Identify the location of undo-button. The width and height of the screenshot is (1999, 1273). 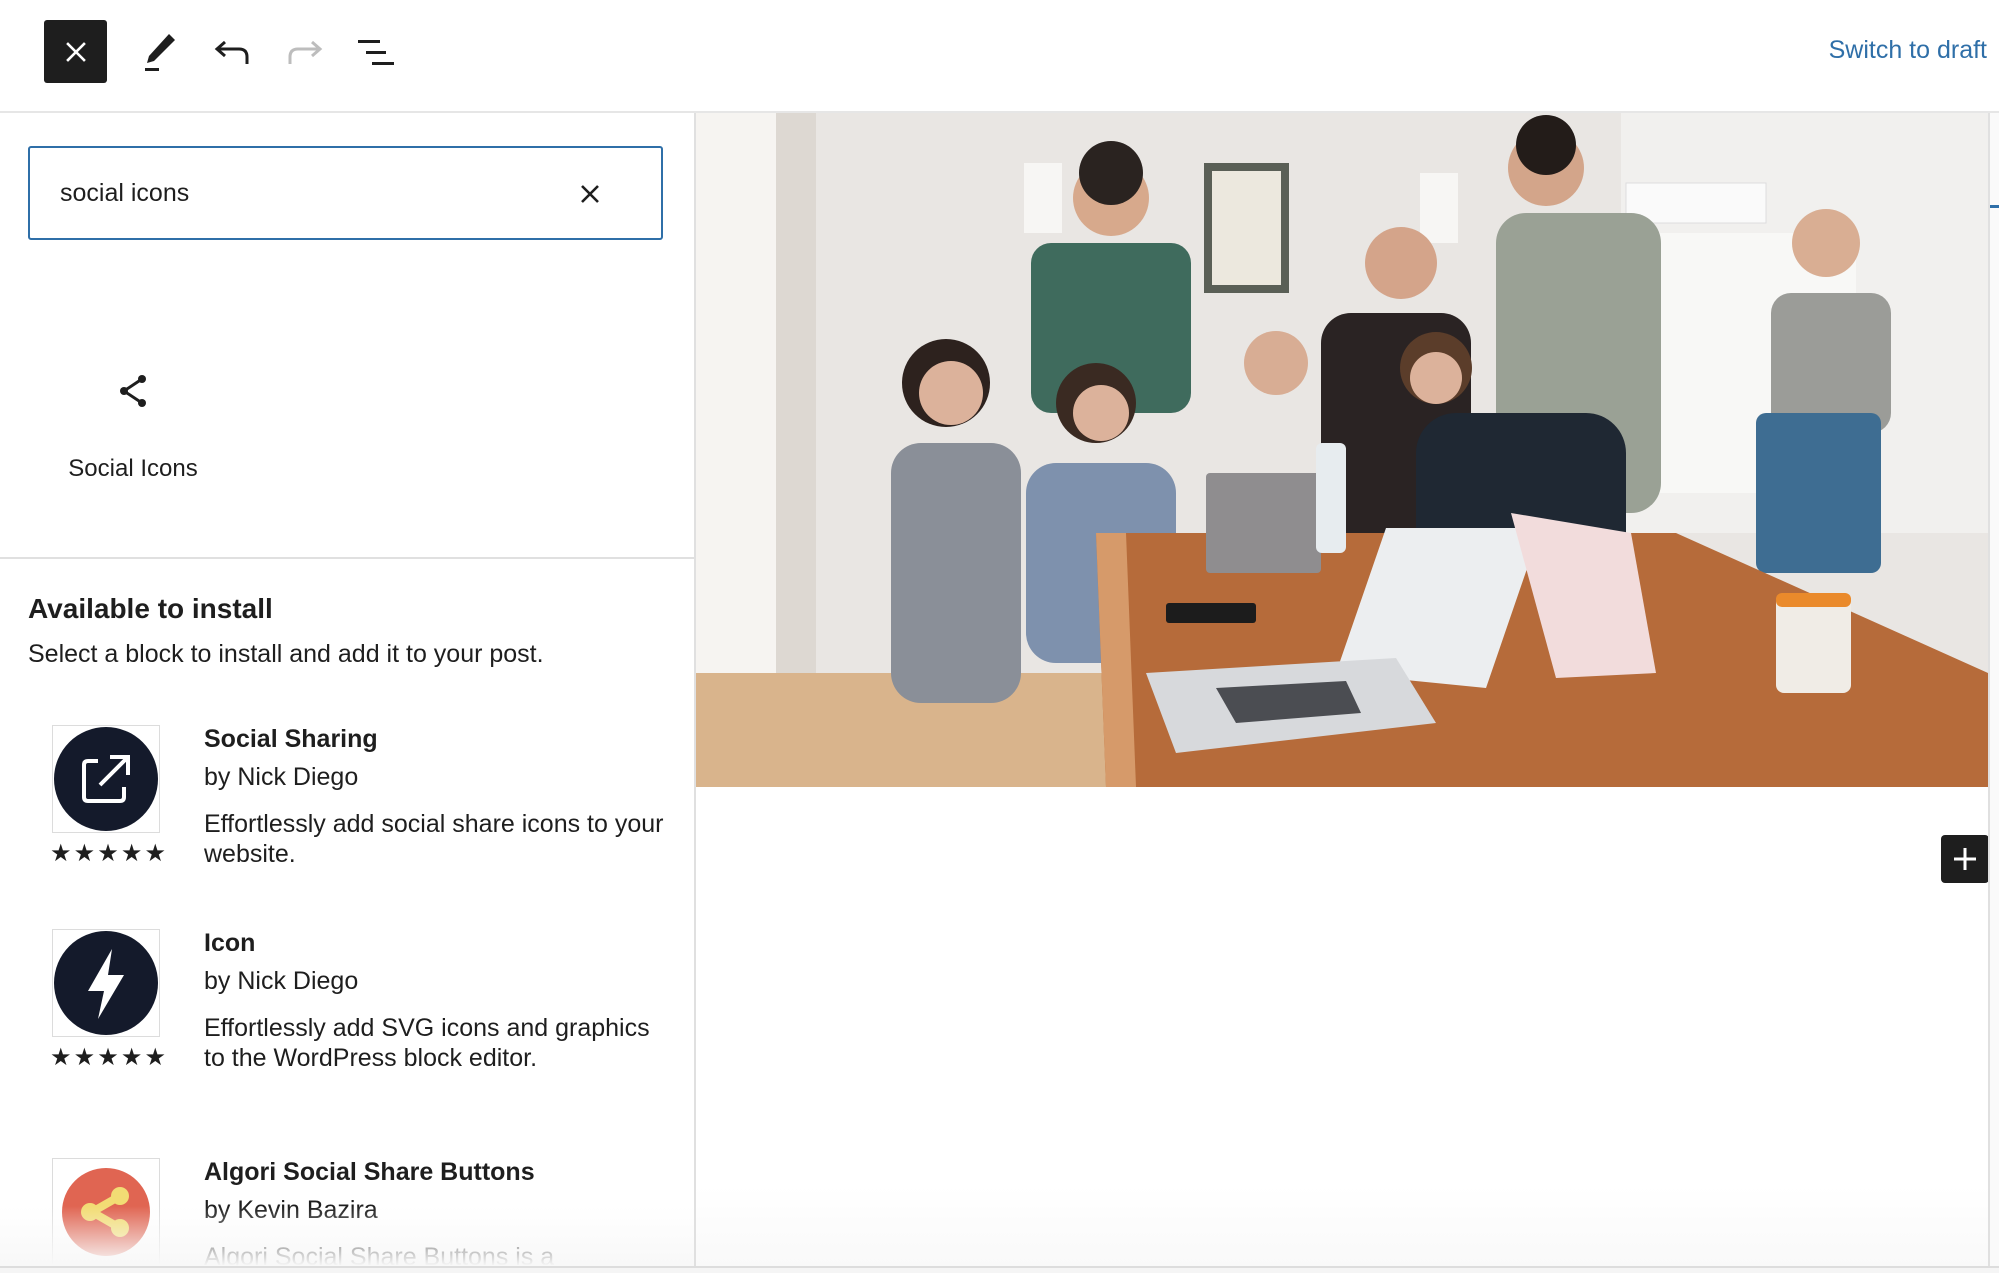
(233, 52).